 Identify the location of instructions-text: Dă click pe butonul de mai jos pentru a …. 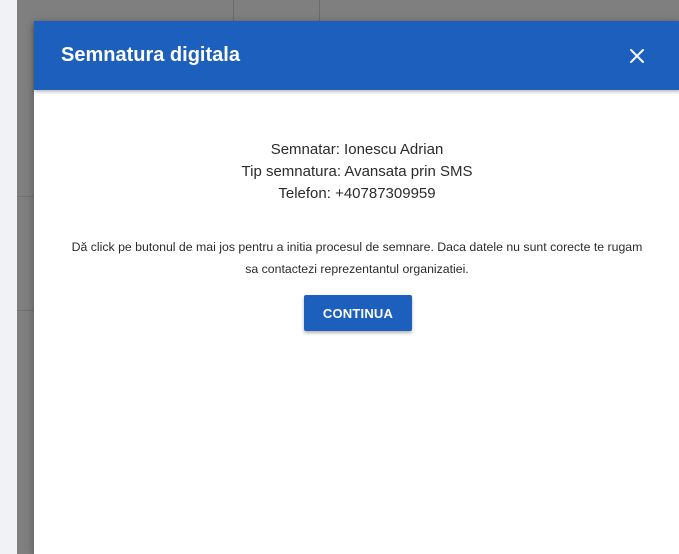
(357, 258).